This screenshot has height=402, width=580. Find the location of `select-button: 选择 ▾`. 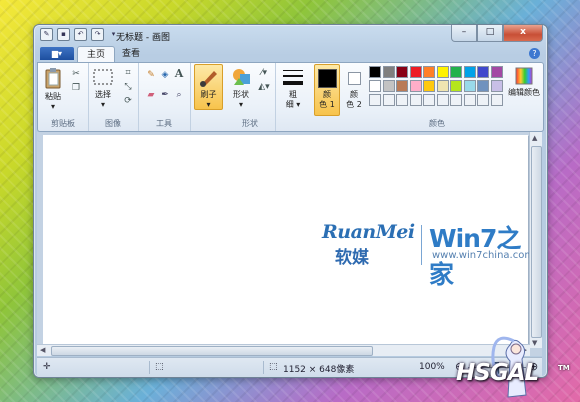

select-button: 选择 ▾ is located at coordinates (103, 88).